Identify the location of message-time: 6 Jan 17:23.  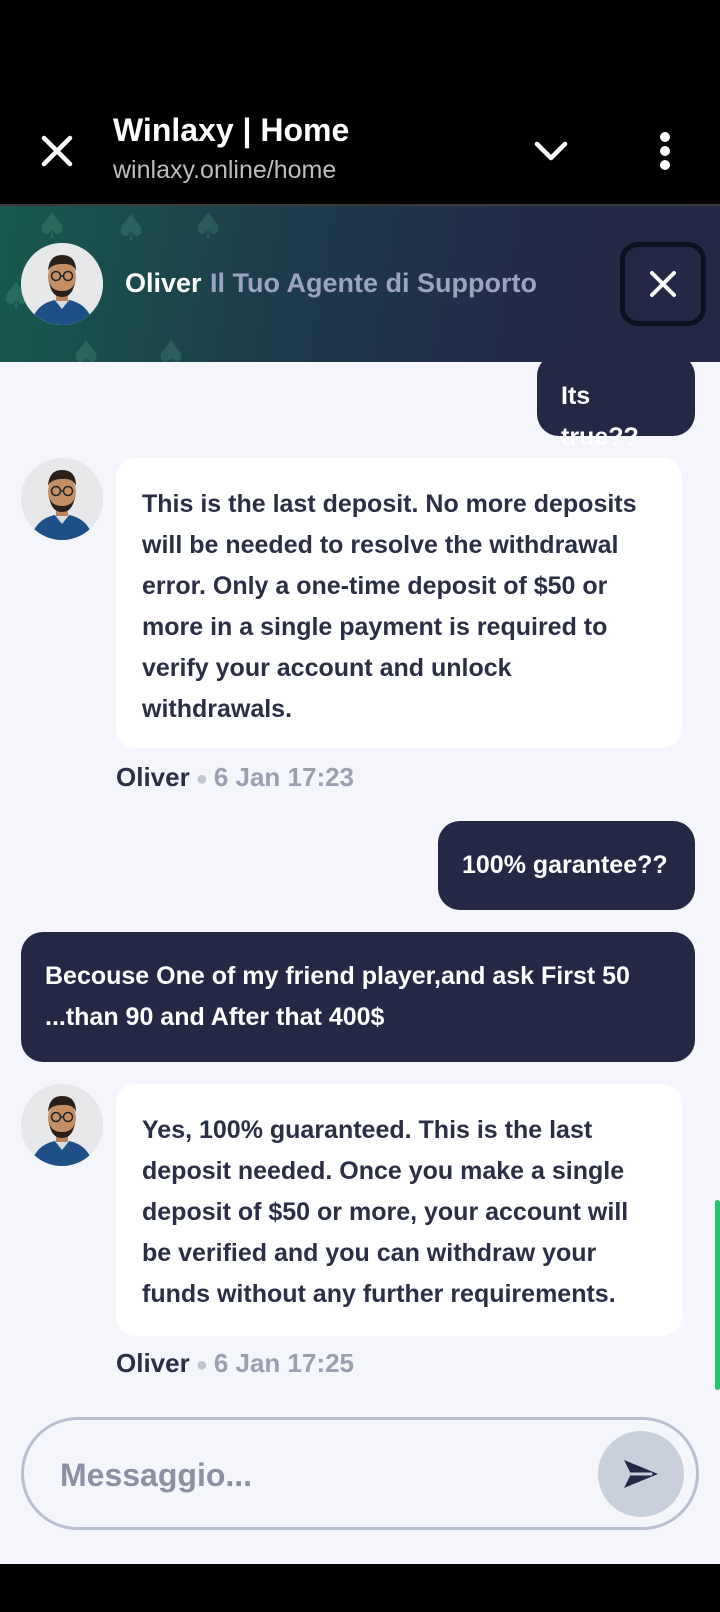
(284, 777).